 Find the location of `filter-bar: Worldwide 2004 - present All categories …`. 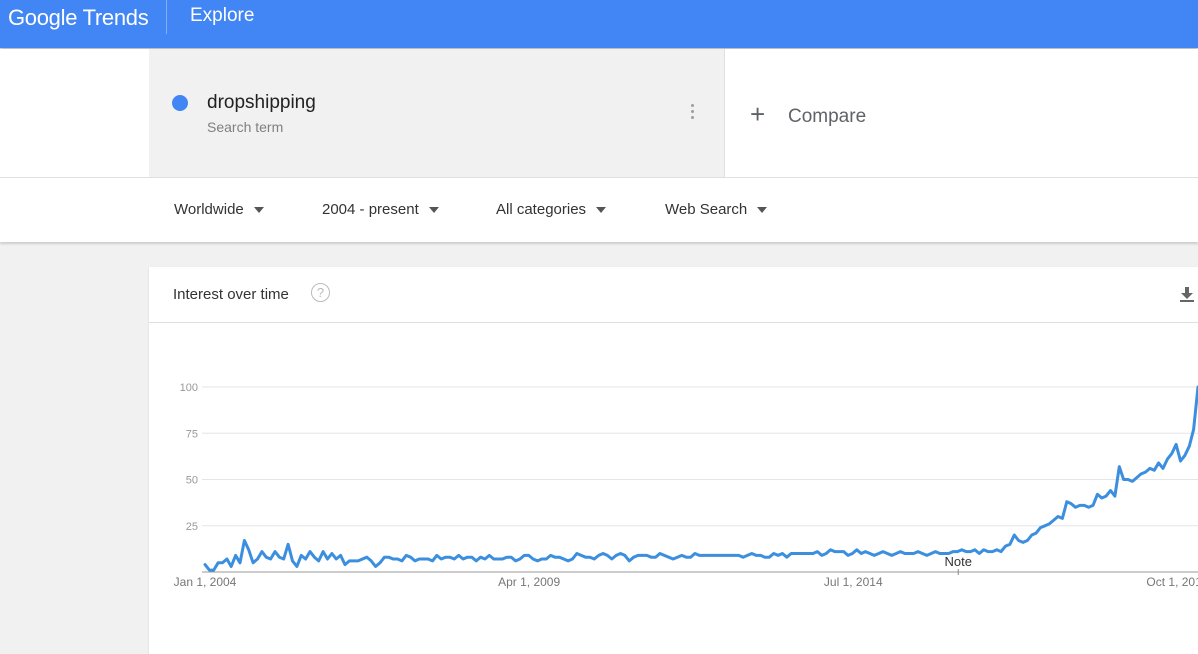

filter-bar: Worldwide 2004 - present All categories … is located at coordinates (599, 210).